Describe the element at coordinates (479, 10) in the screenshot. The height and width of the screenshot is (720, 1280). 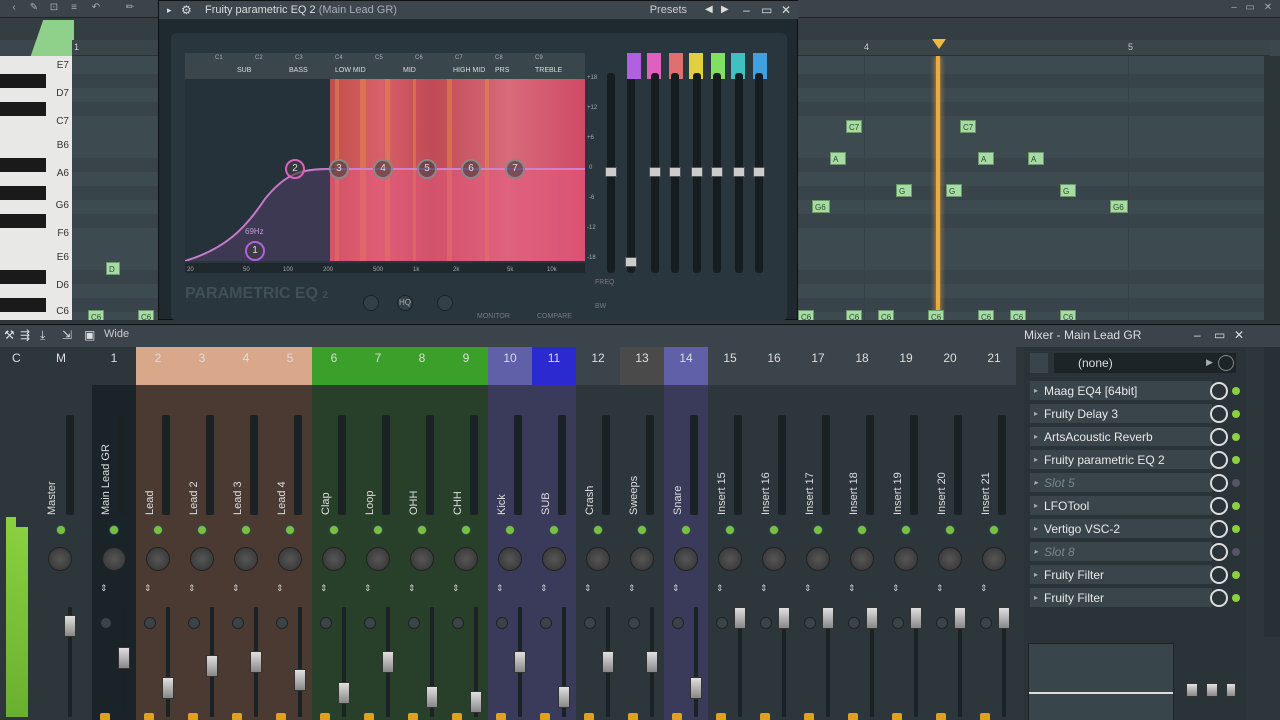
I see `eq-titlebar: Fruity parametric EQ 2 (Main Lead GR)` at that location.